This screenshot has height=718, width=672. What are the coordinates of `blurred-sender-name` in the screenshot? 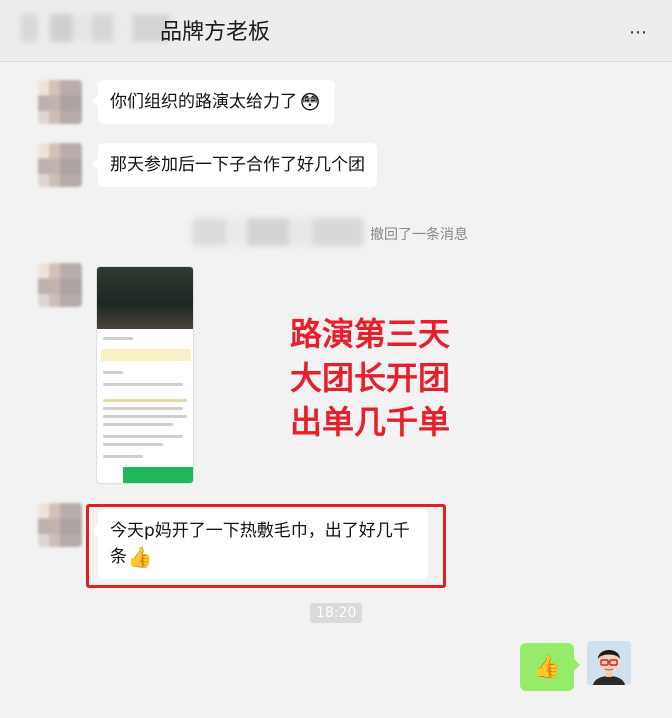 It's located at (278, 232).